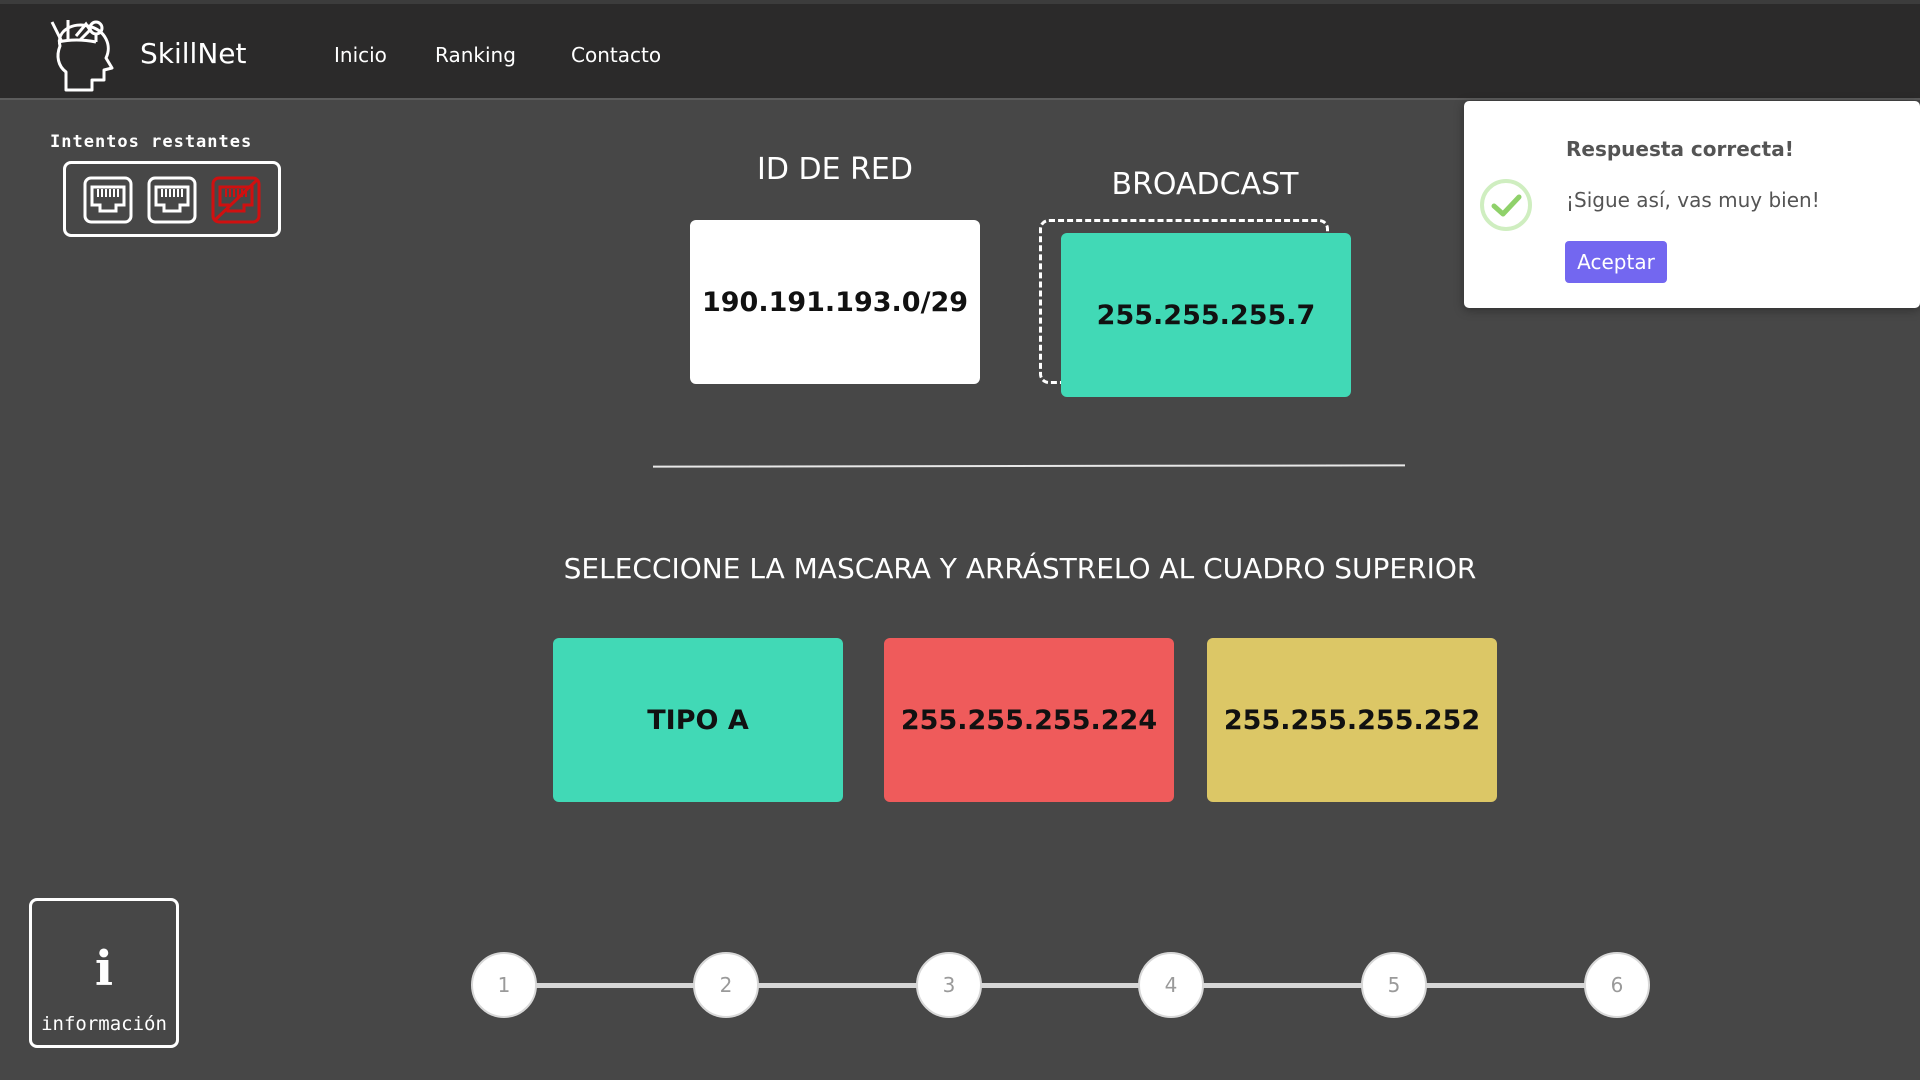 The height and width of the screenshot is (1080, 1920). Describe the element at coordinates (1616, 262) in the screenshot. I see `accept-button: Aceptar` at that location.